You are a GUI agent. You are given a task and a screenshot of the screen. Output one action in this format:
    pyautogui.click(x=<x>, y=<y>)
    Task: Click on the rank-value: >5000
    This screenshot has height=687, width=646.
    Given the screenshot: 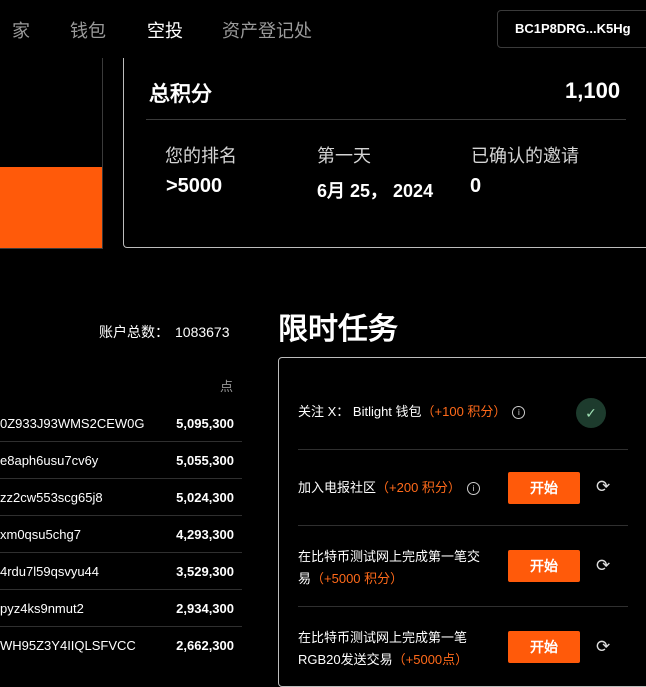 What is the action you would take?
    pyautogui.click(x=194, y=186)
    